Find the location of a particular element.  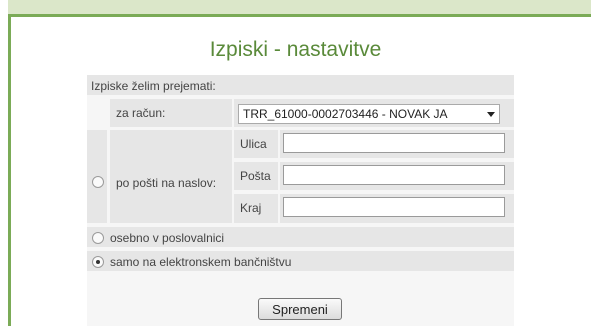

branch-radio is located at coordinates (98, 238).